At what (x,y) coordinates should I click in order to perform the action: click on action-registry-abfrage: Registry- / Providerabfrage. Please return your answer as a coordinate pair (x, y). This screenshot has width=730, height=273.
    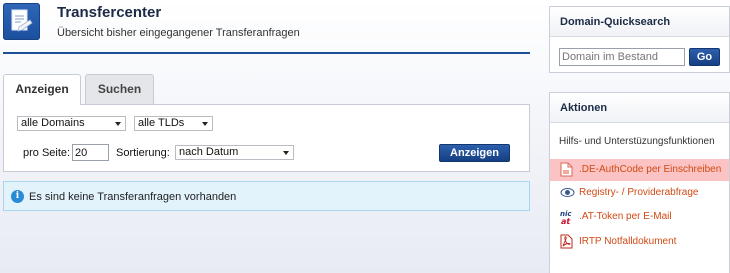
    Looking at the image, I should click on (639, 193).